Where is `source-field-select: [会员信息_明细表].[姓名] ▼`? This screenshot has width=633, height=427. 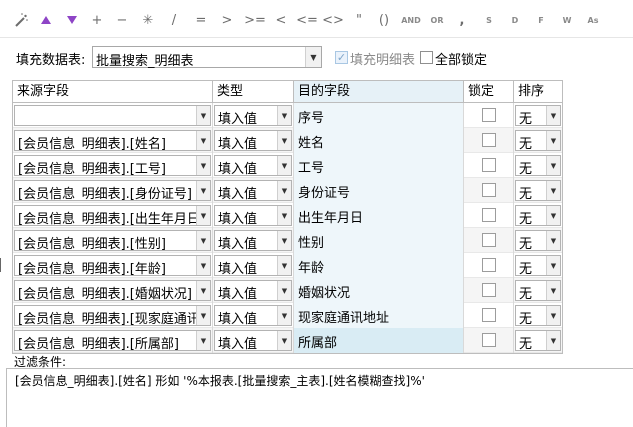 source-field-select: [会员信息_明细表].[姓名] ▼ is located at coordinates (112, 140).